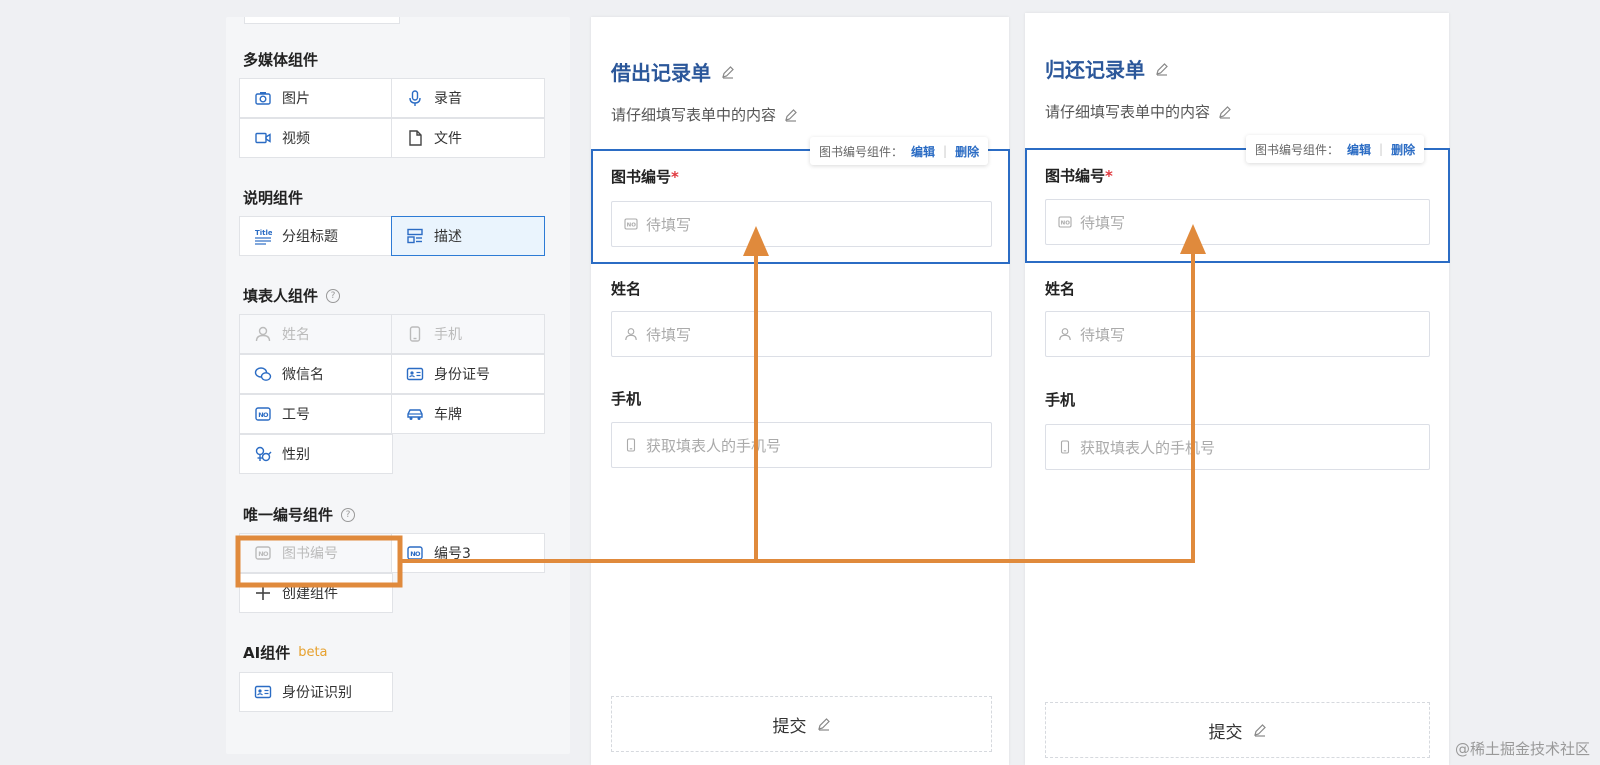 Image resolution: width=1600 pixels, height=765 pixels. I want to click on palette-item-number3: NO 编号3, so click(468, 553).